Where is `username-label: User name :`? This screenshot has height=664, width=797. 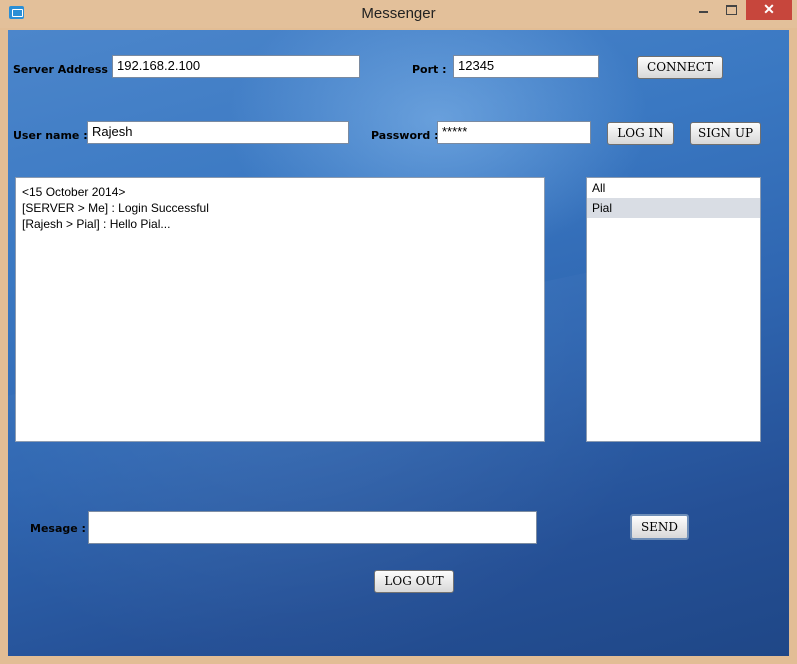
username-label: User name : is located at coordinates (50, 135).